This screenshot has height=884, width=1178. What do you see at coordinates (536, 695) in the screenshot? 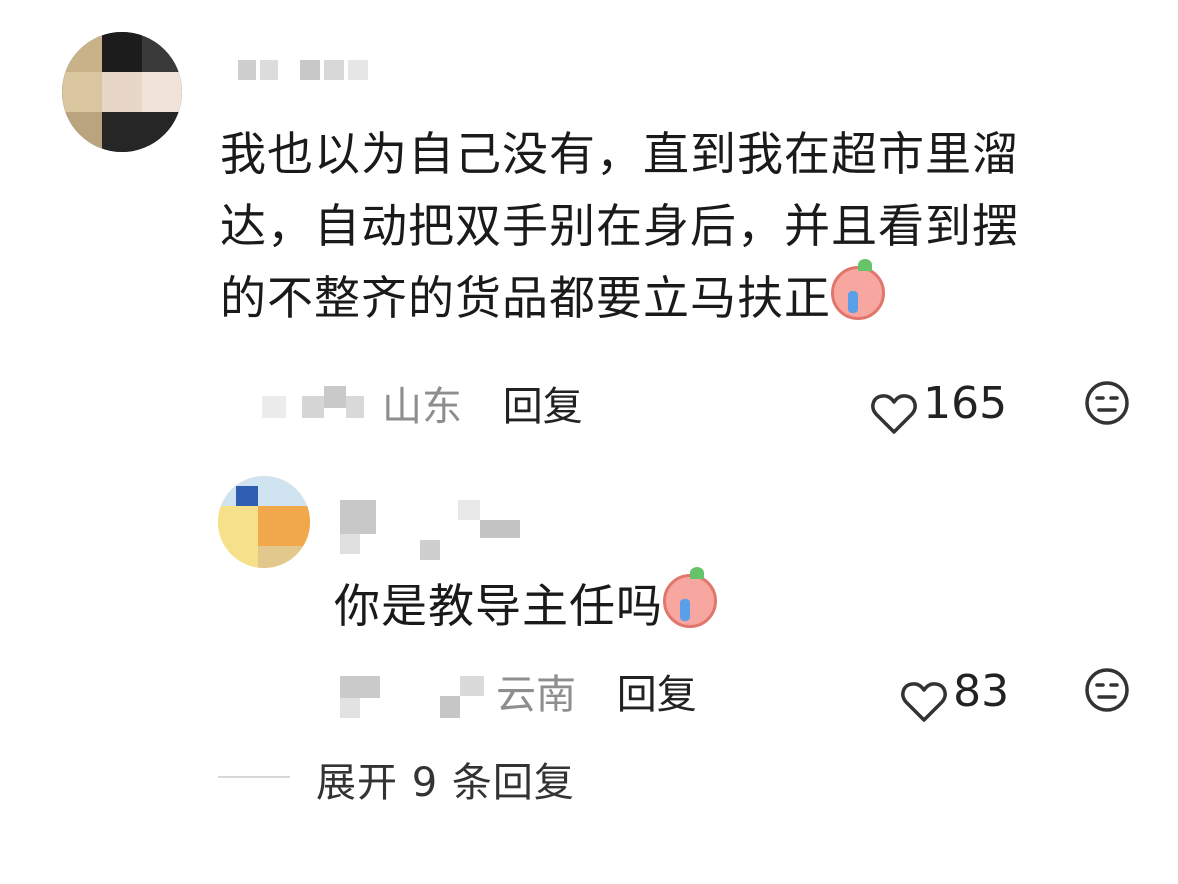
I see `reply-location: 云南` at bounding box center [536, 695].